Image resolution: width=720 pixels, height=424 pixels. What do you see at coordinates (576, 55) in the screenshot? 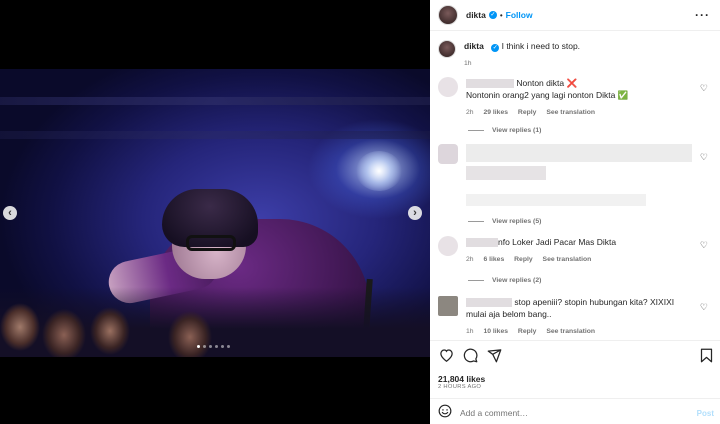
I see `post-caption: dikta ✓ I think i need to stop. 1h` at bounding box center [576, 55].